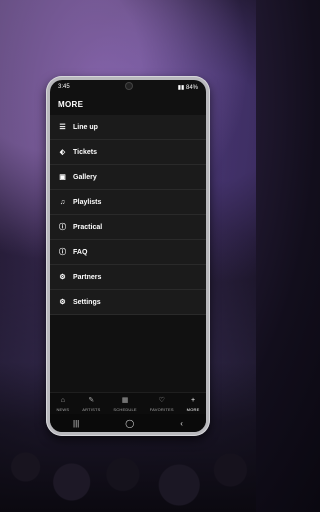 The height and width of the screenshot is (512, 320). What do you see at coordinates (63, 409) in the screenshot?
I see `nav-label: NEWS` at bounding box center [63, 409].